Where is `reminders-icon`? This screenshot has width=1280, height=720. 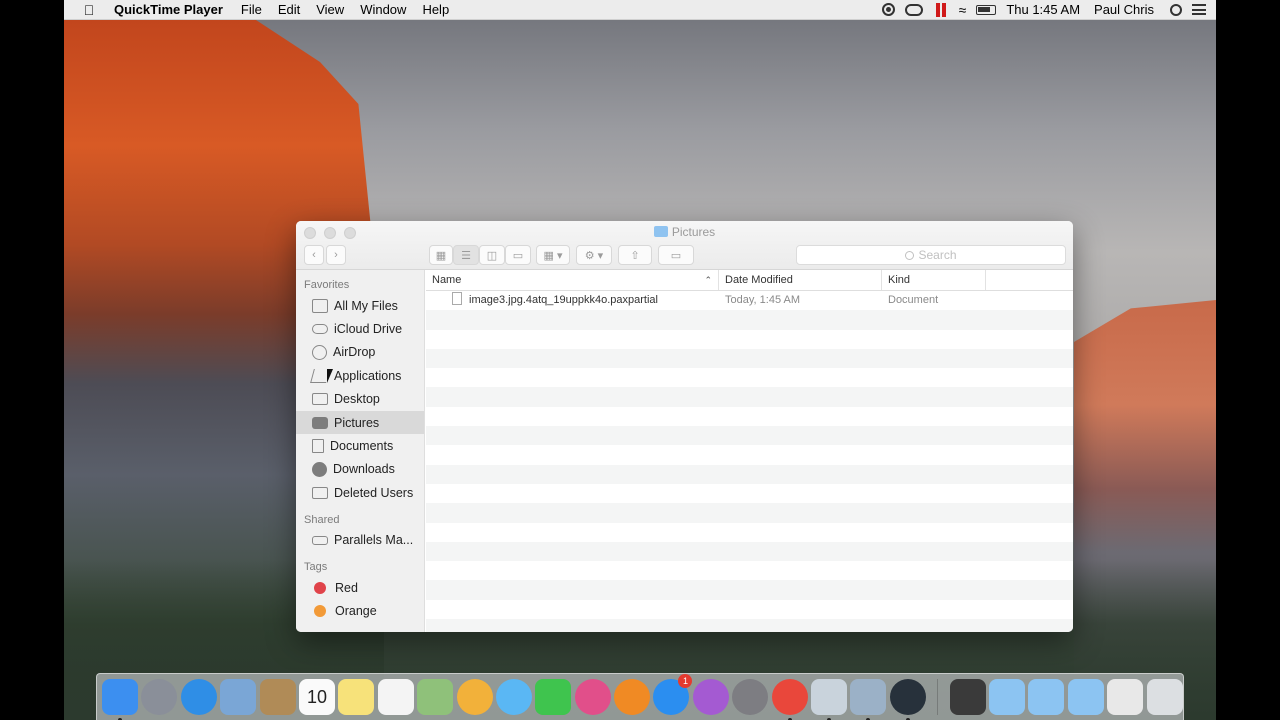
reminders-icon is located at coordinates (395, 697).